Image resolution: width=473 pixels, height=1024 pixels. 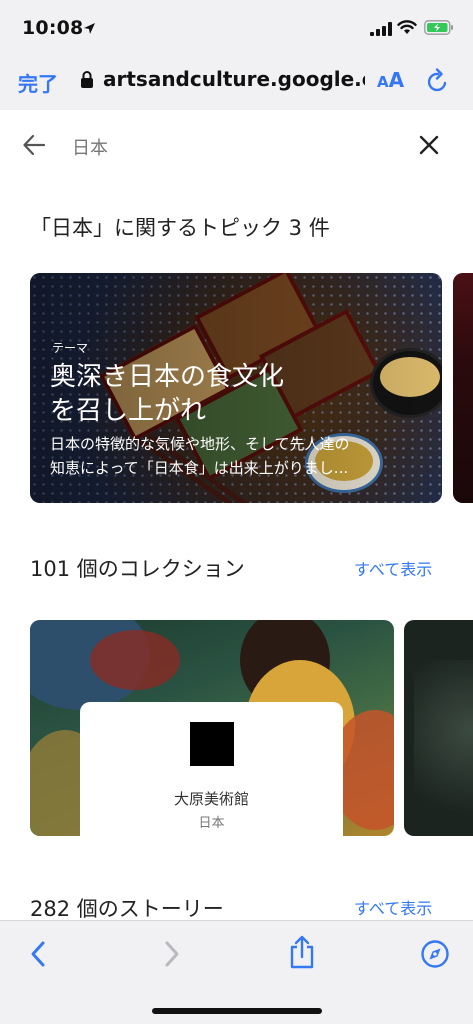 I want to click on topic-card-next-image, so click(x=463, y=388).